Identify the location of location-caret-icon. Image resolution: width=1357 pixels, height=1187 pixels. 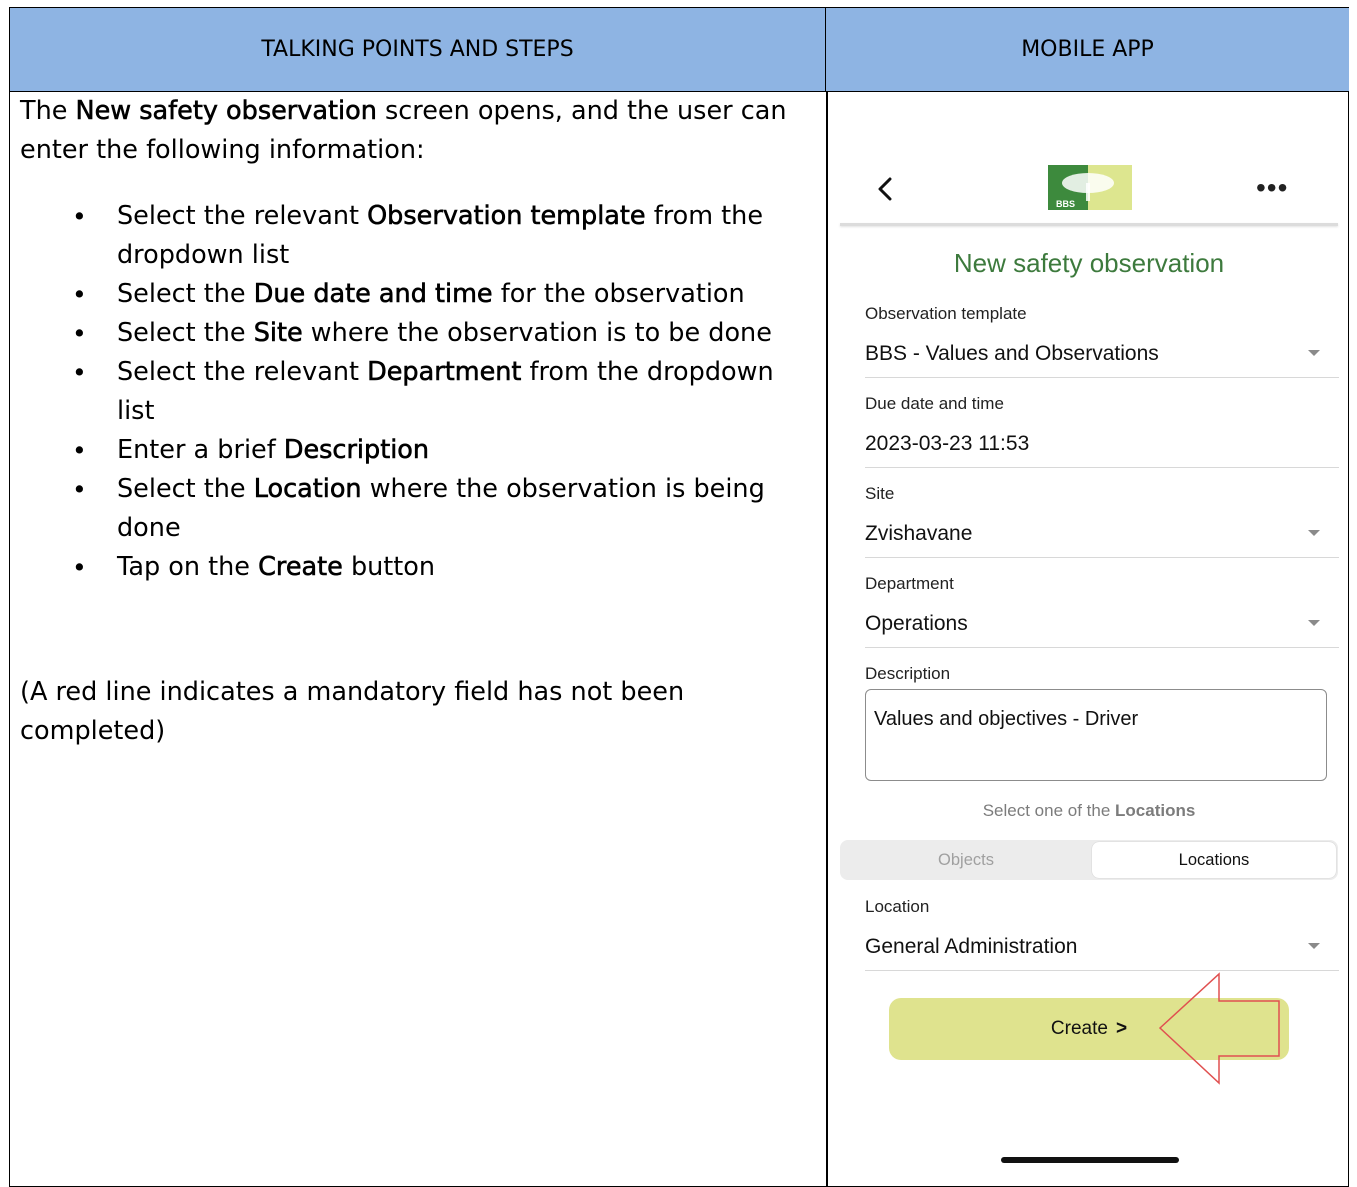
(1314, 946).